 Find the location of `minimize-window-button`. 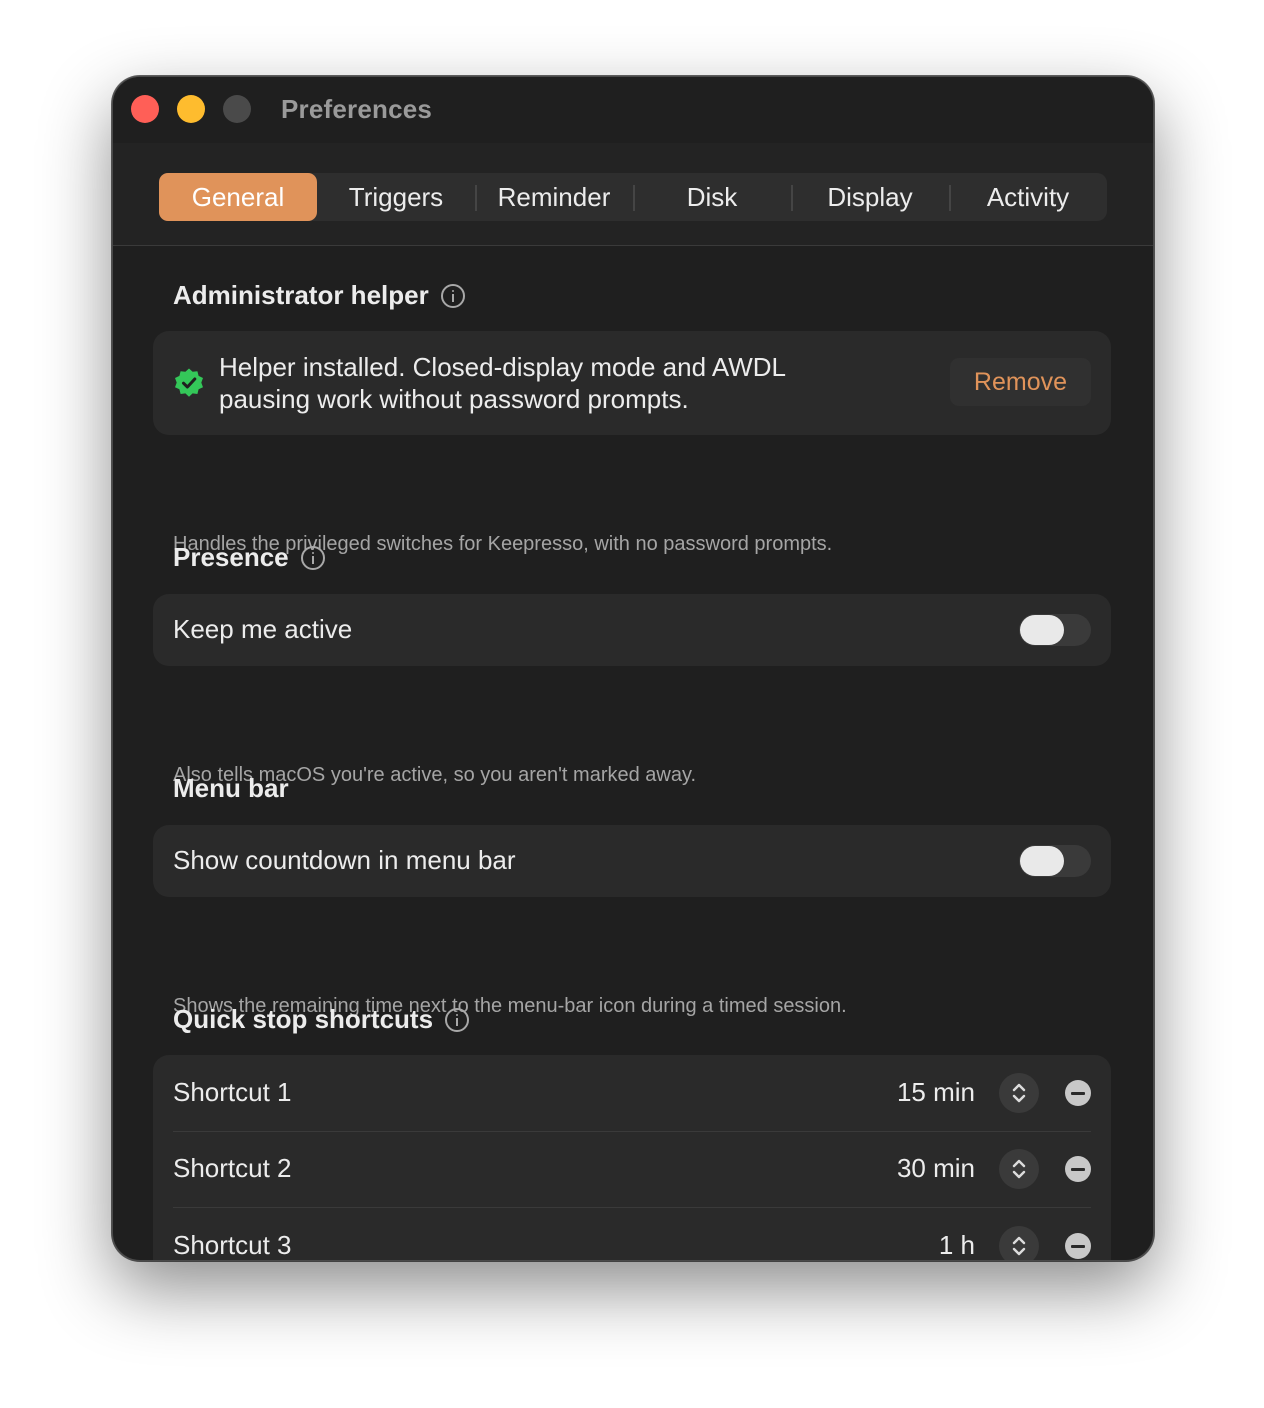

minimize-window-button is located at coordinates (191, 109).